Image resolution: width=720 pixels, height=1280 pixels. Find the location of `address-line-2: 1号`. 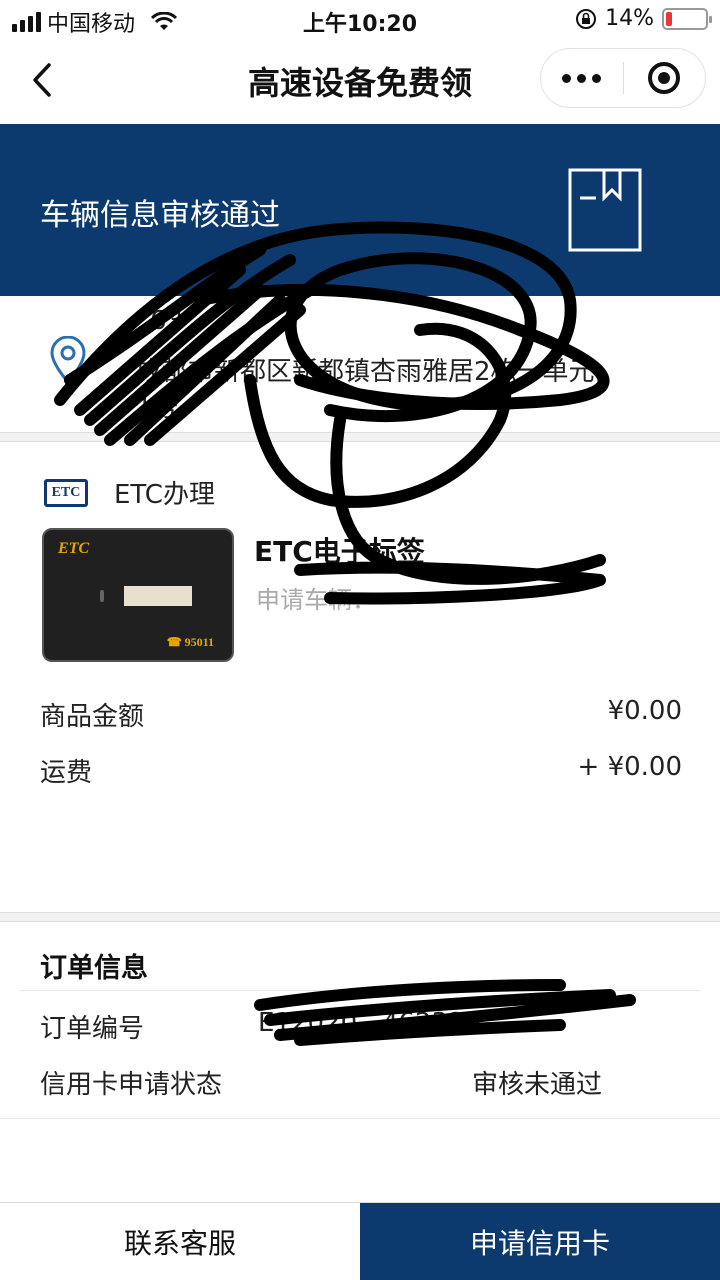

address-line-2: 1号 is located at coordinates (157, 408).